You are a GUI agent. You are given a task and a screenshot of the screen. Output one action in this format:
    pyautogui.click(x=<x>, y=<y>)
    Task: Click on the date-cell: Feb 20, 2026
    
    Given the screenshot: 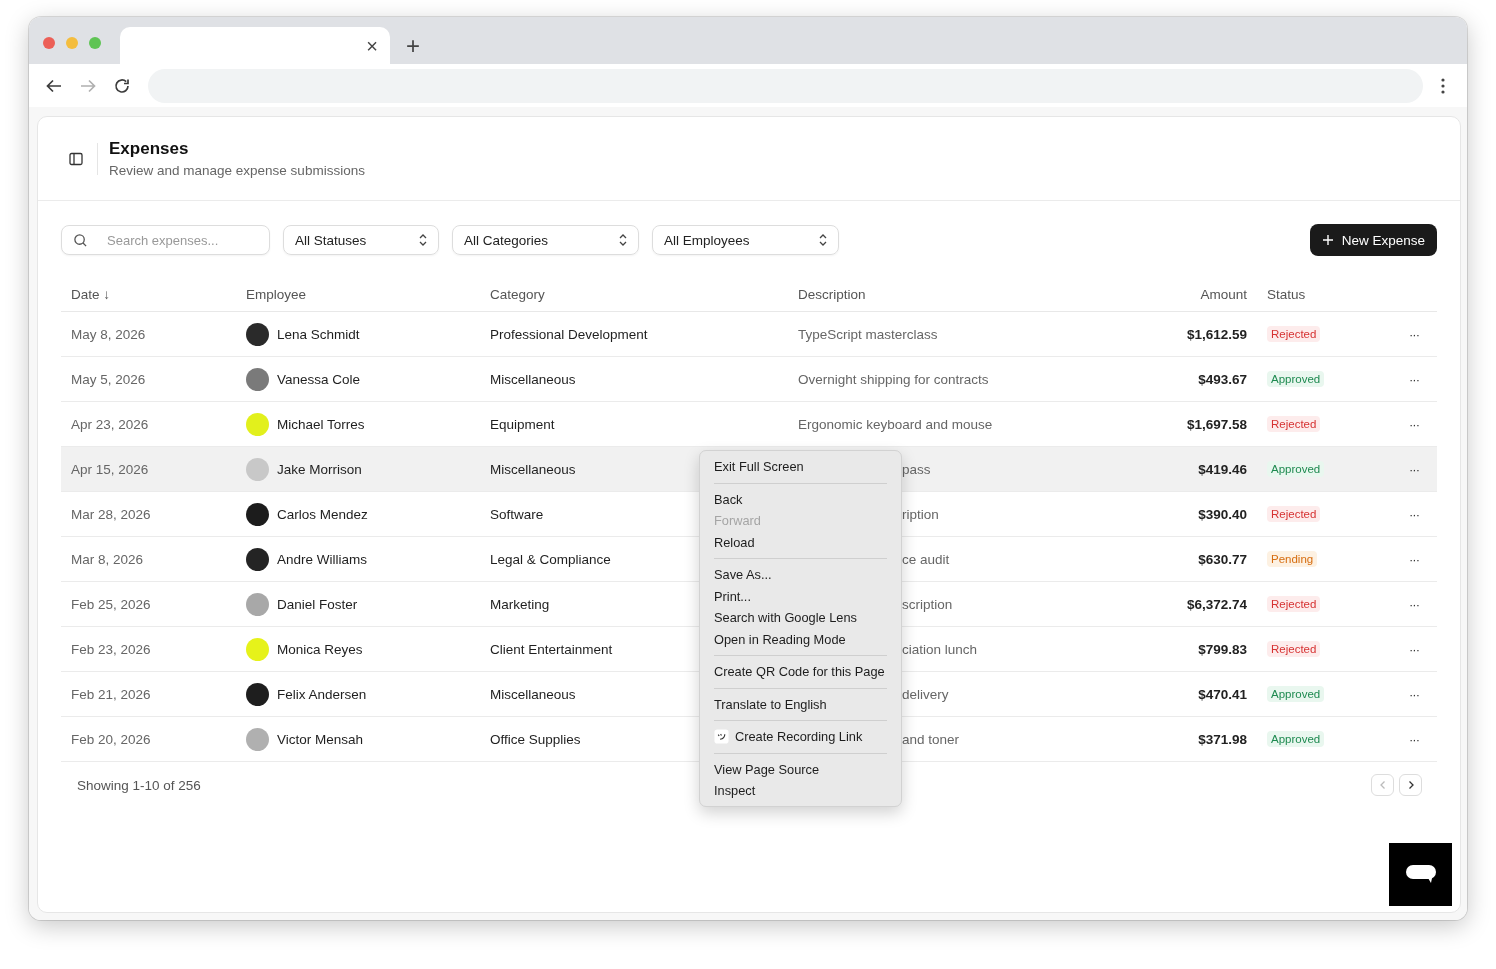 What is the action you would take?
    pyautogui.click(x=111, y=739)
    